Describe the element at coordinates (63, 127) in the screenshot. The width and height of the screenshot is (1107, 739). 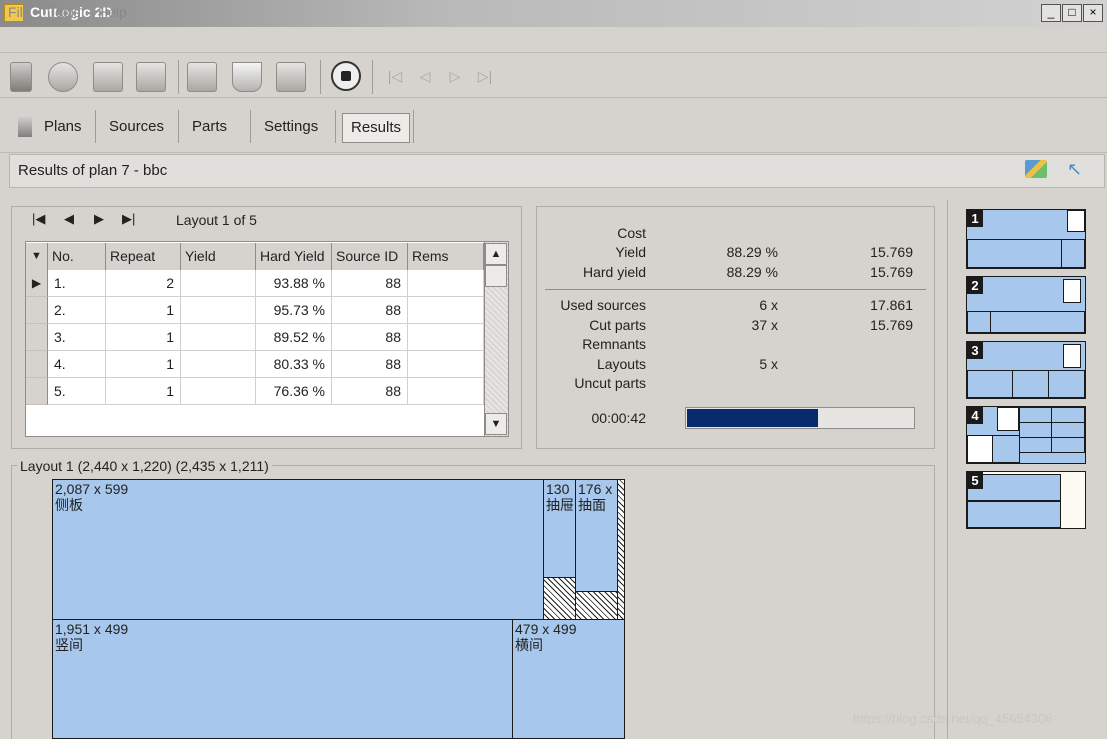
I see `tab-plans: Plans` at that location.